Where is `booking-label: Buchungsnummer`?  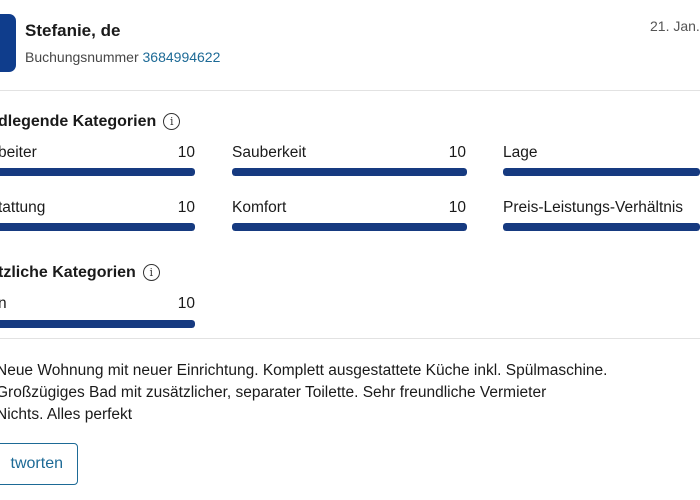 booking-label: Buchungsnummer is located at coordinates (82, 57).